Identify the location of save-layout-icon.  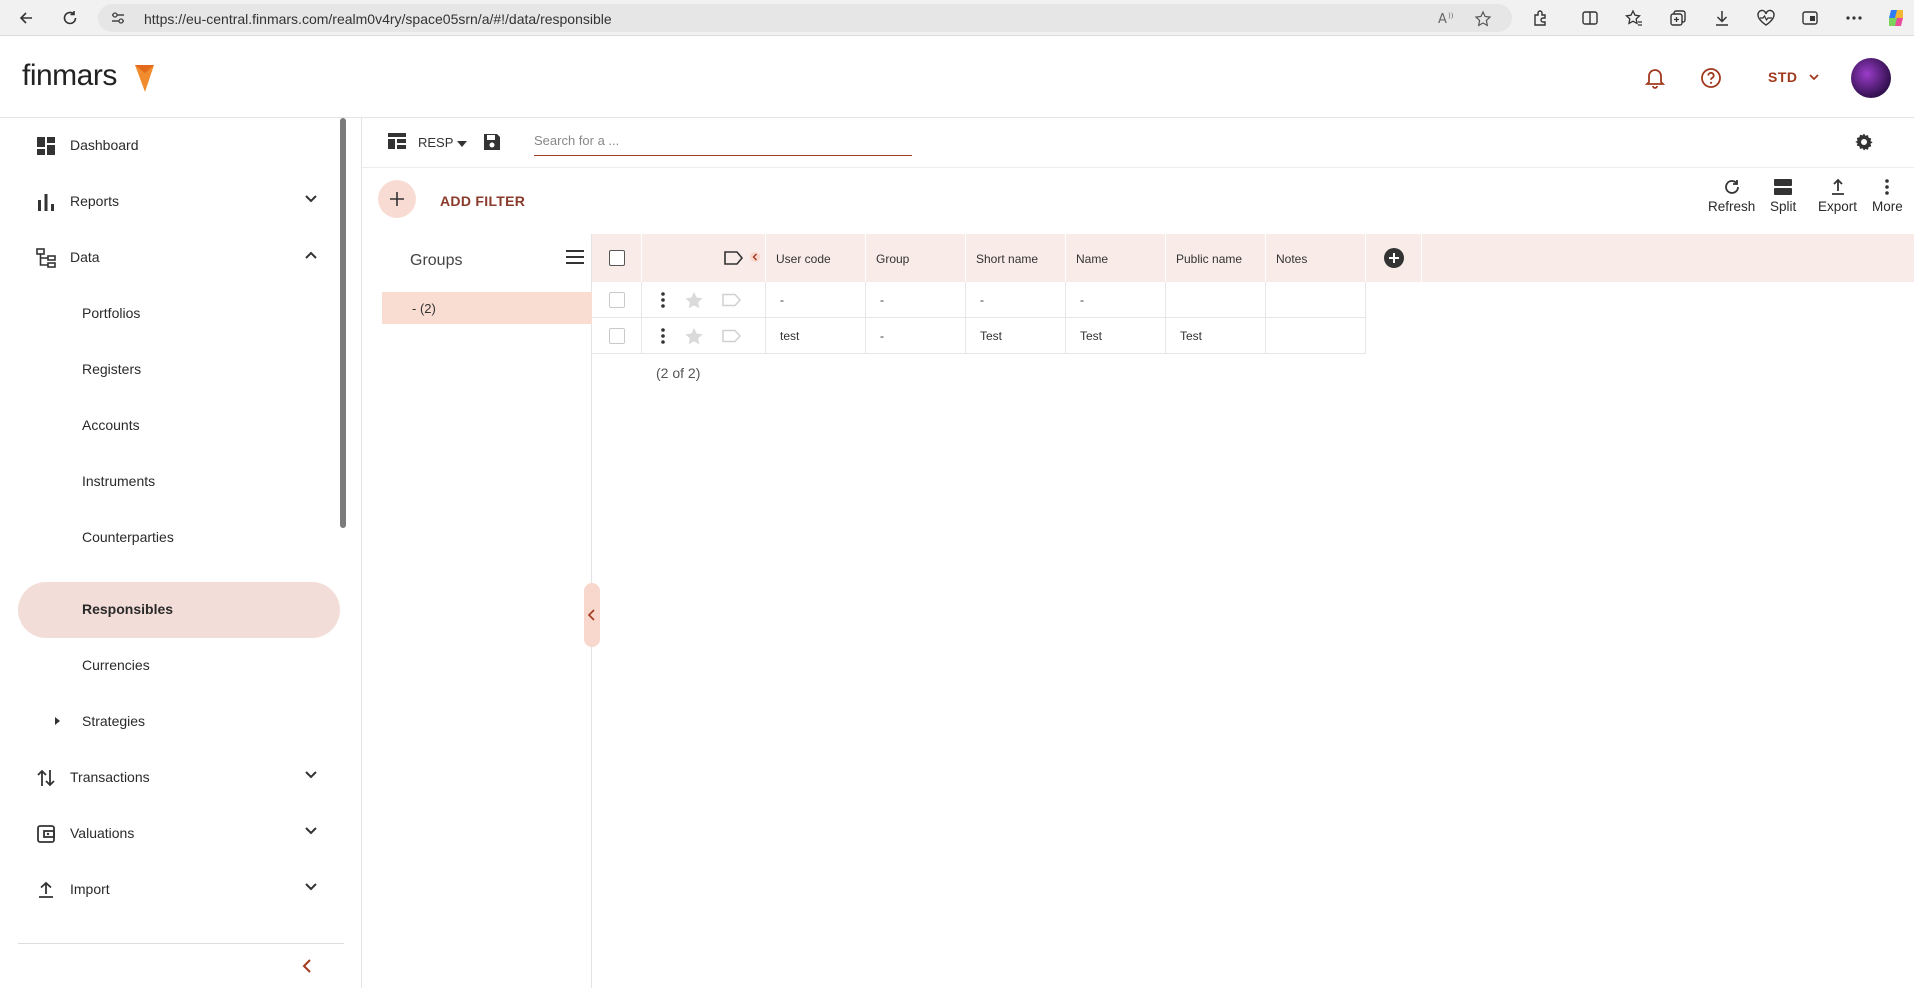
(492, 142).